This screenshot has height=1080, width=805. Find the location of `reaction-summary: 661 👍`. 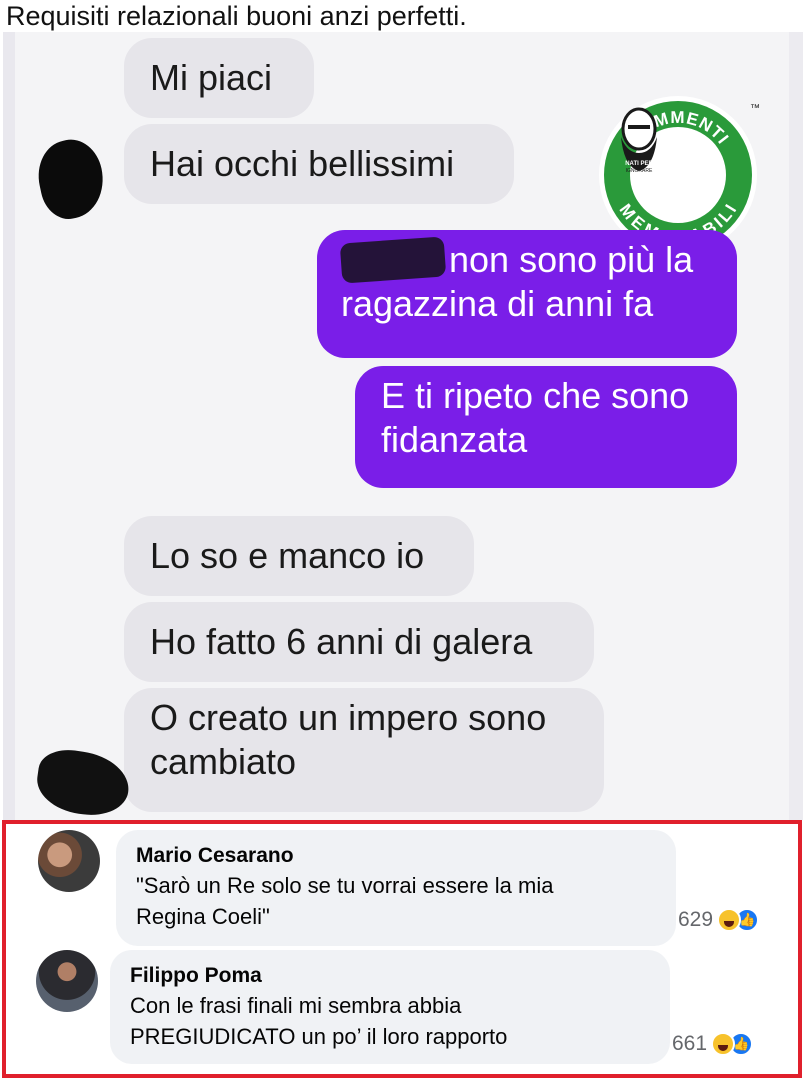

reaction-summary: 661 👍 is located at coordinates (713, 1044).